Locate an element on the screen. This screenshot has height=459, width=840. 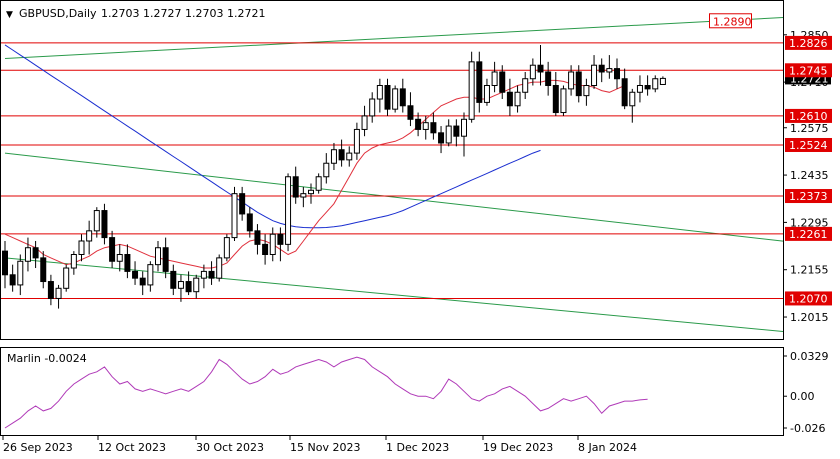
symbol-label: GBPUSD,Daily is located at coordinates (58, 13).